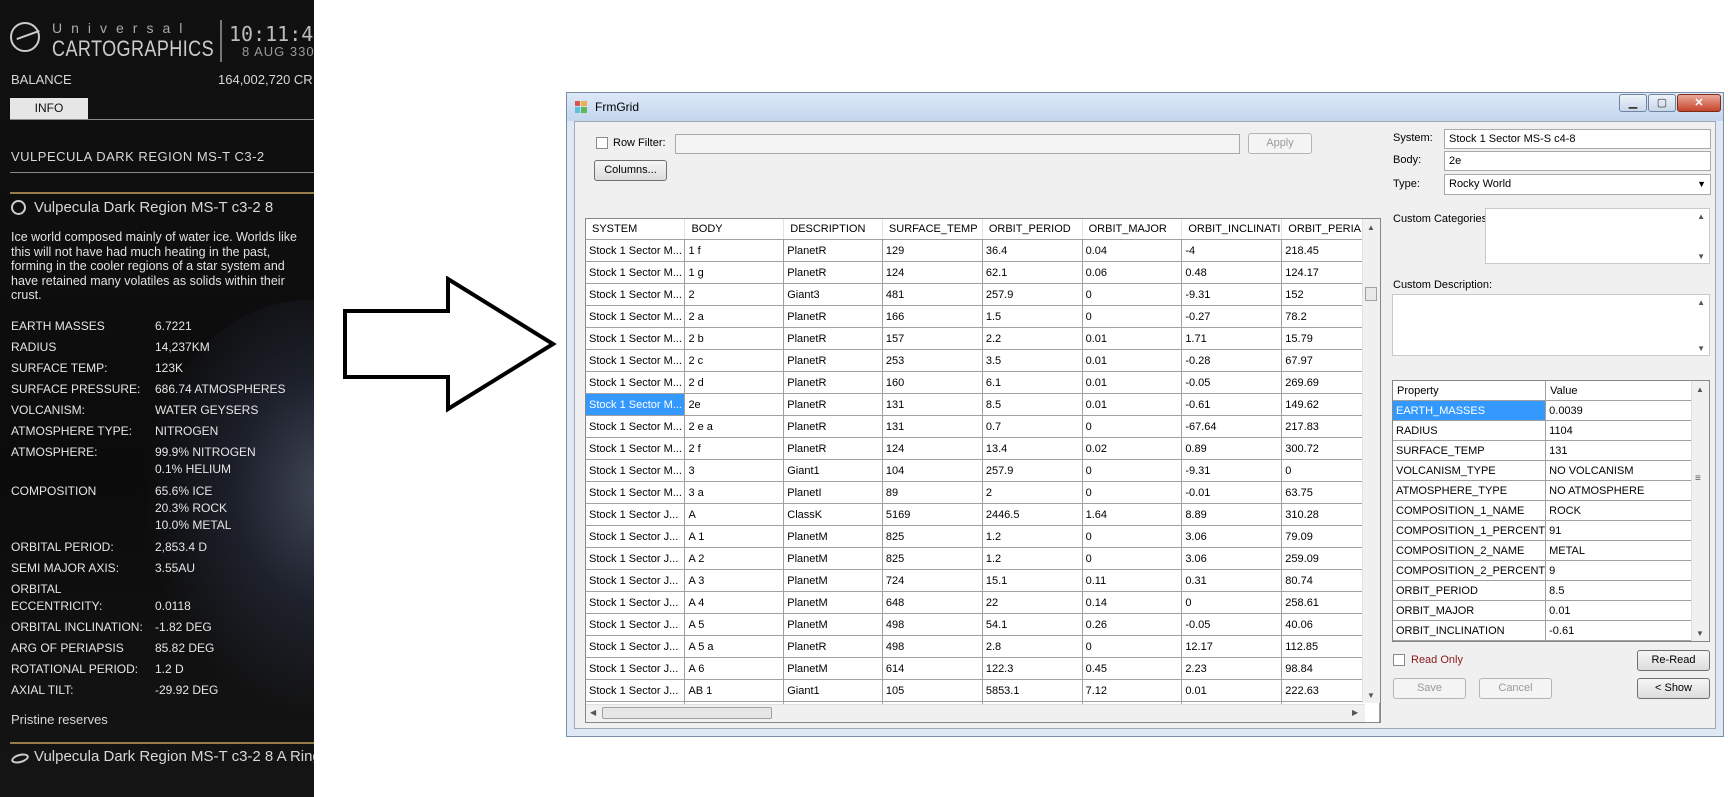  I want to click on grid-vertical-scroll-thumb, so click(1371, 294).